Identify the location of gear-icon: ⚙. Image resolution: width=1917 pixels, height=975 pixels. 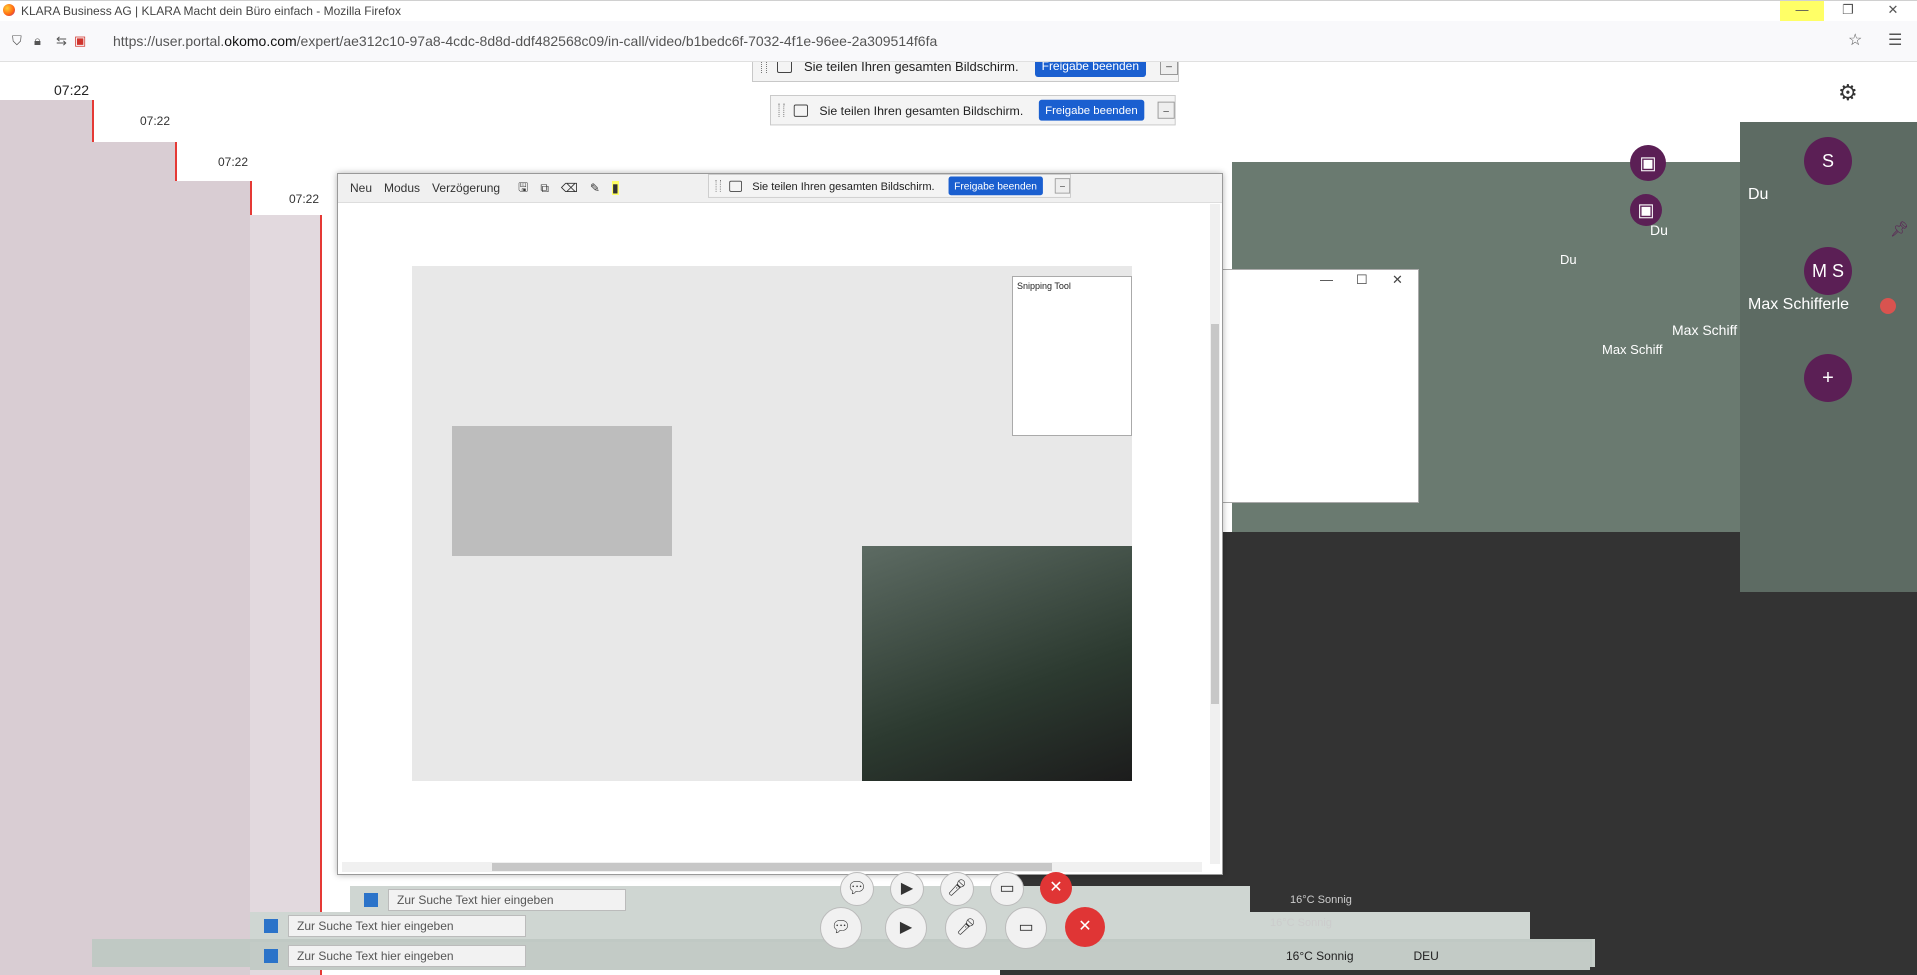
(1848, 93).